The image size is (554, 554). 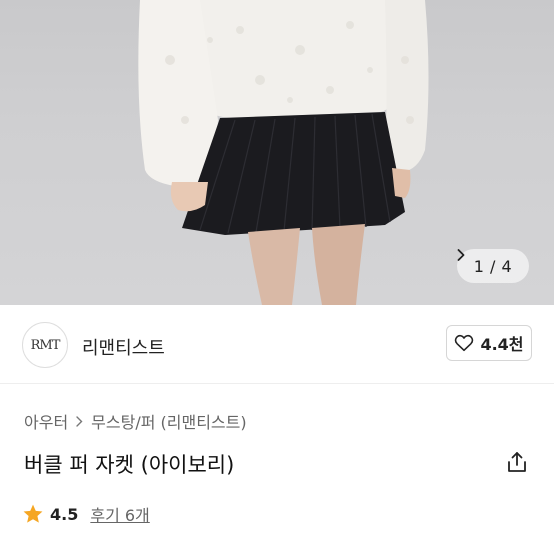 I want to click on brand-row: RMT 리맨티스트 4.4천, so click(x=277, y=344).